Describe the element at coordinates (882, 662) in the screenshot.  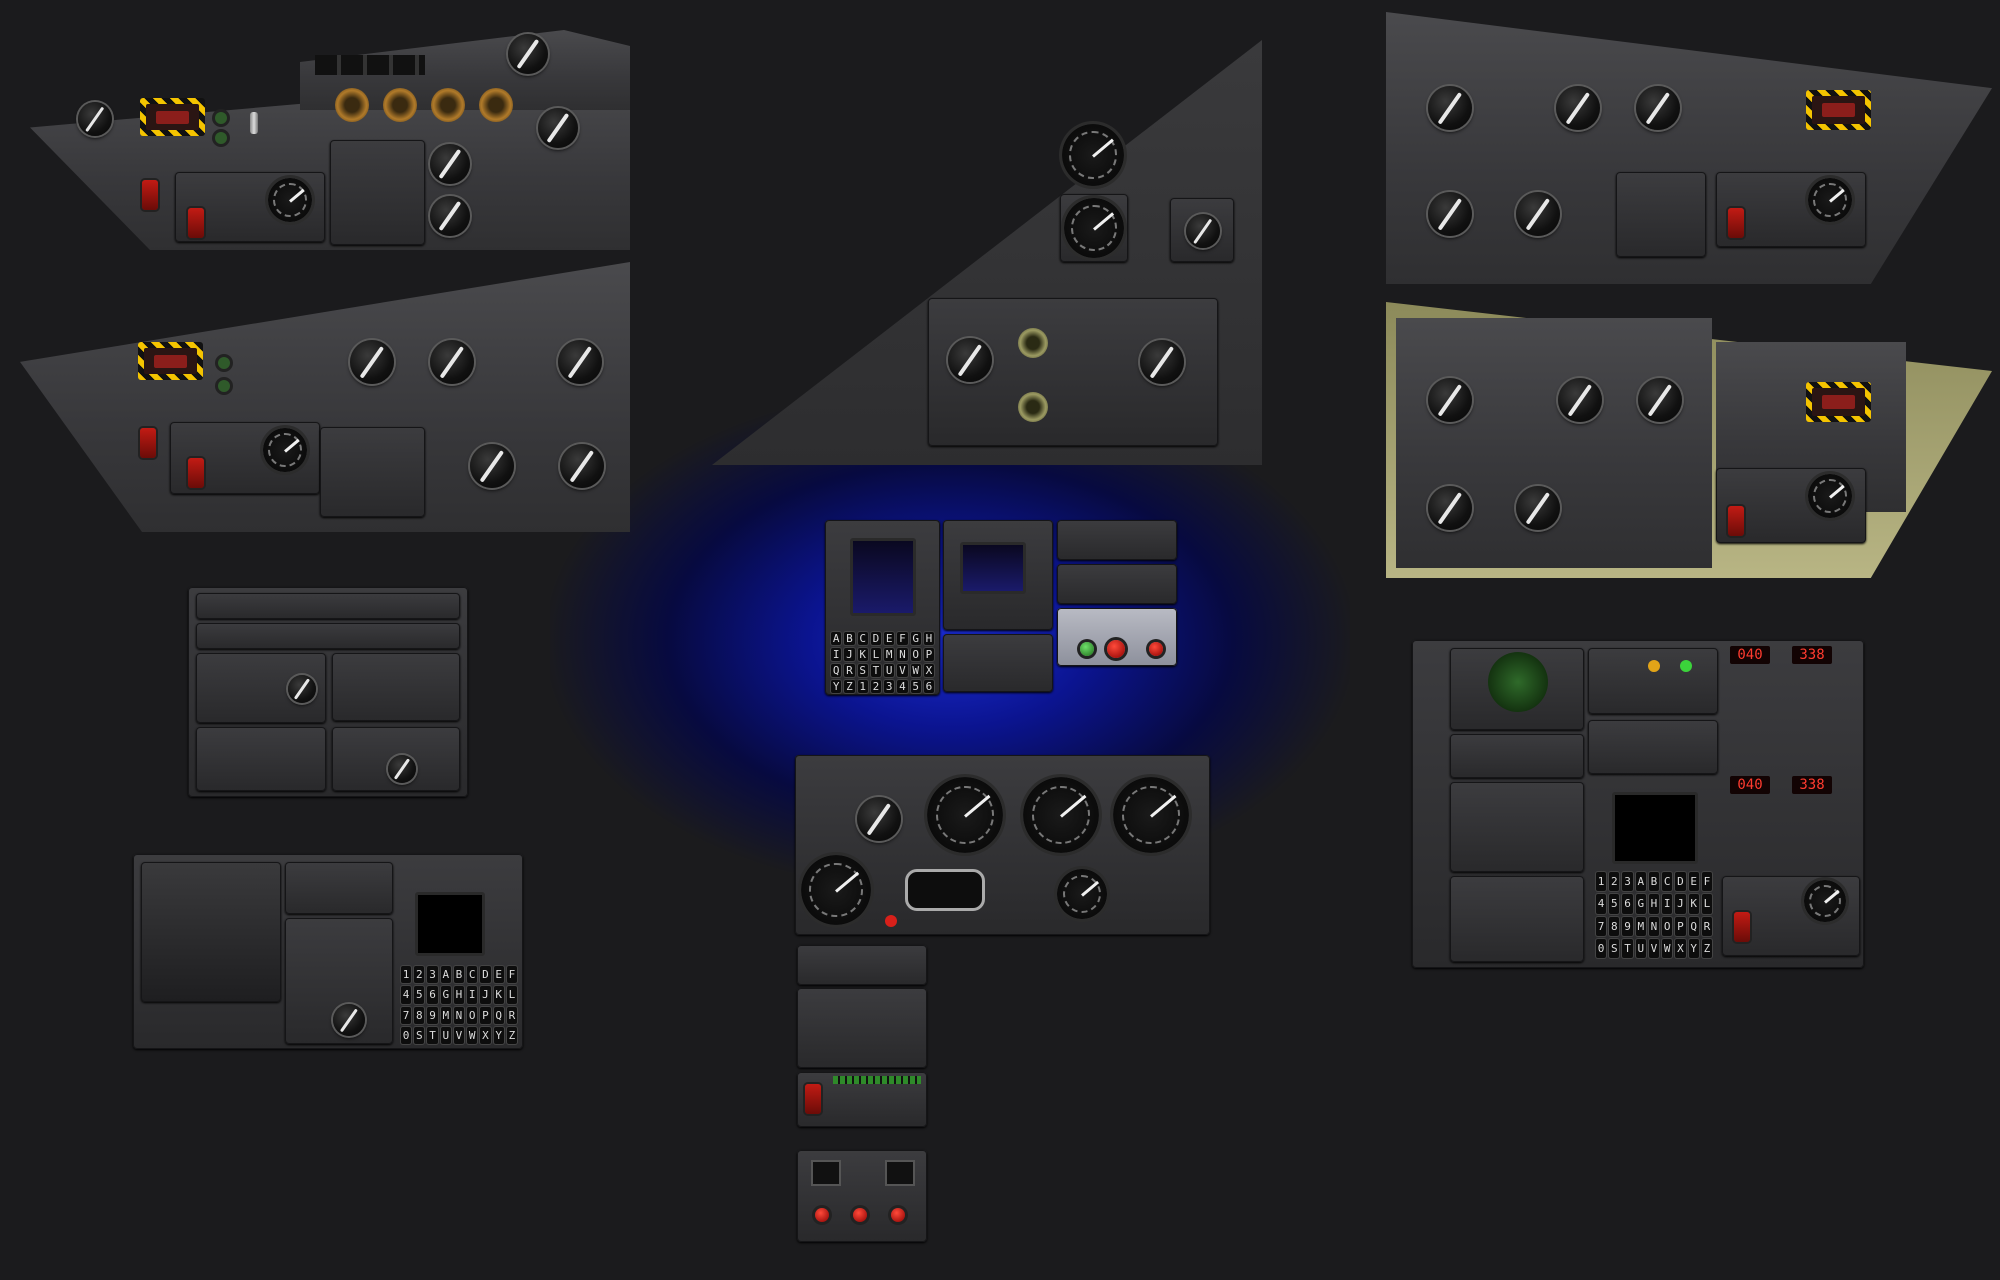
I see `fms-left-keypad: ABCDEFGH IJKLMNOP QRSTUVWX YZ123456` at that location.